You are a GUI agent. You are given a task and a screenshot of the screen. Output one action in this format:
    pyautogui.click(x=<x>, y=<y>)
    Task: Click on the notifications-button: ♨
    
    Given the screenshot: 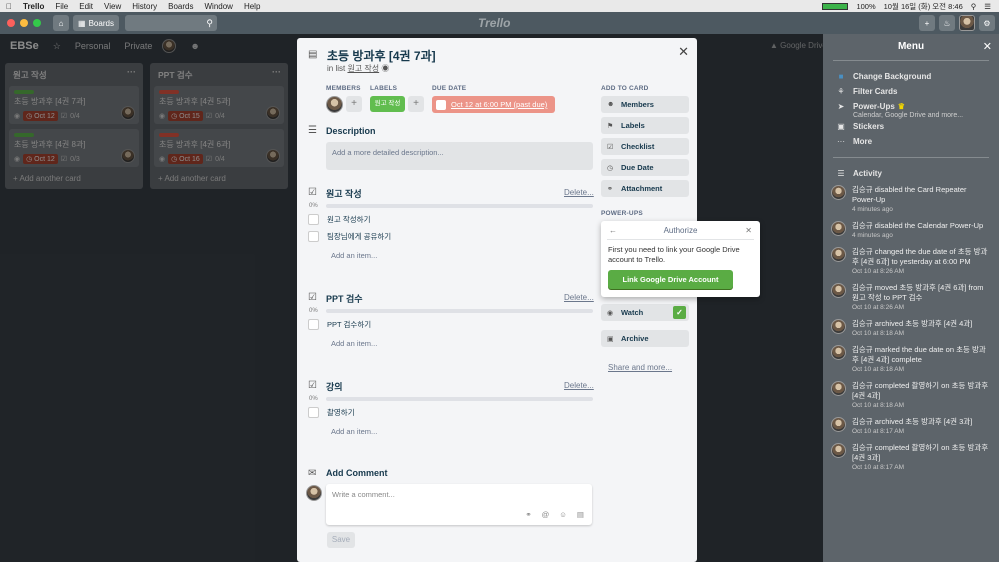 What is the action you would take?
    pyautogui.click(x=947, y=23)
    